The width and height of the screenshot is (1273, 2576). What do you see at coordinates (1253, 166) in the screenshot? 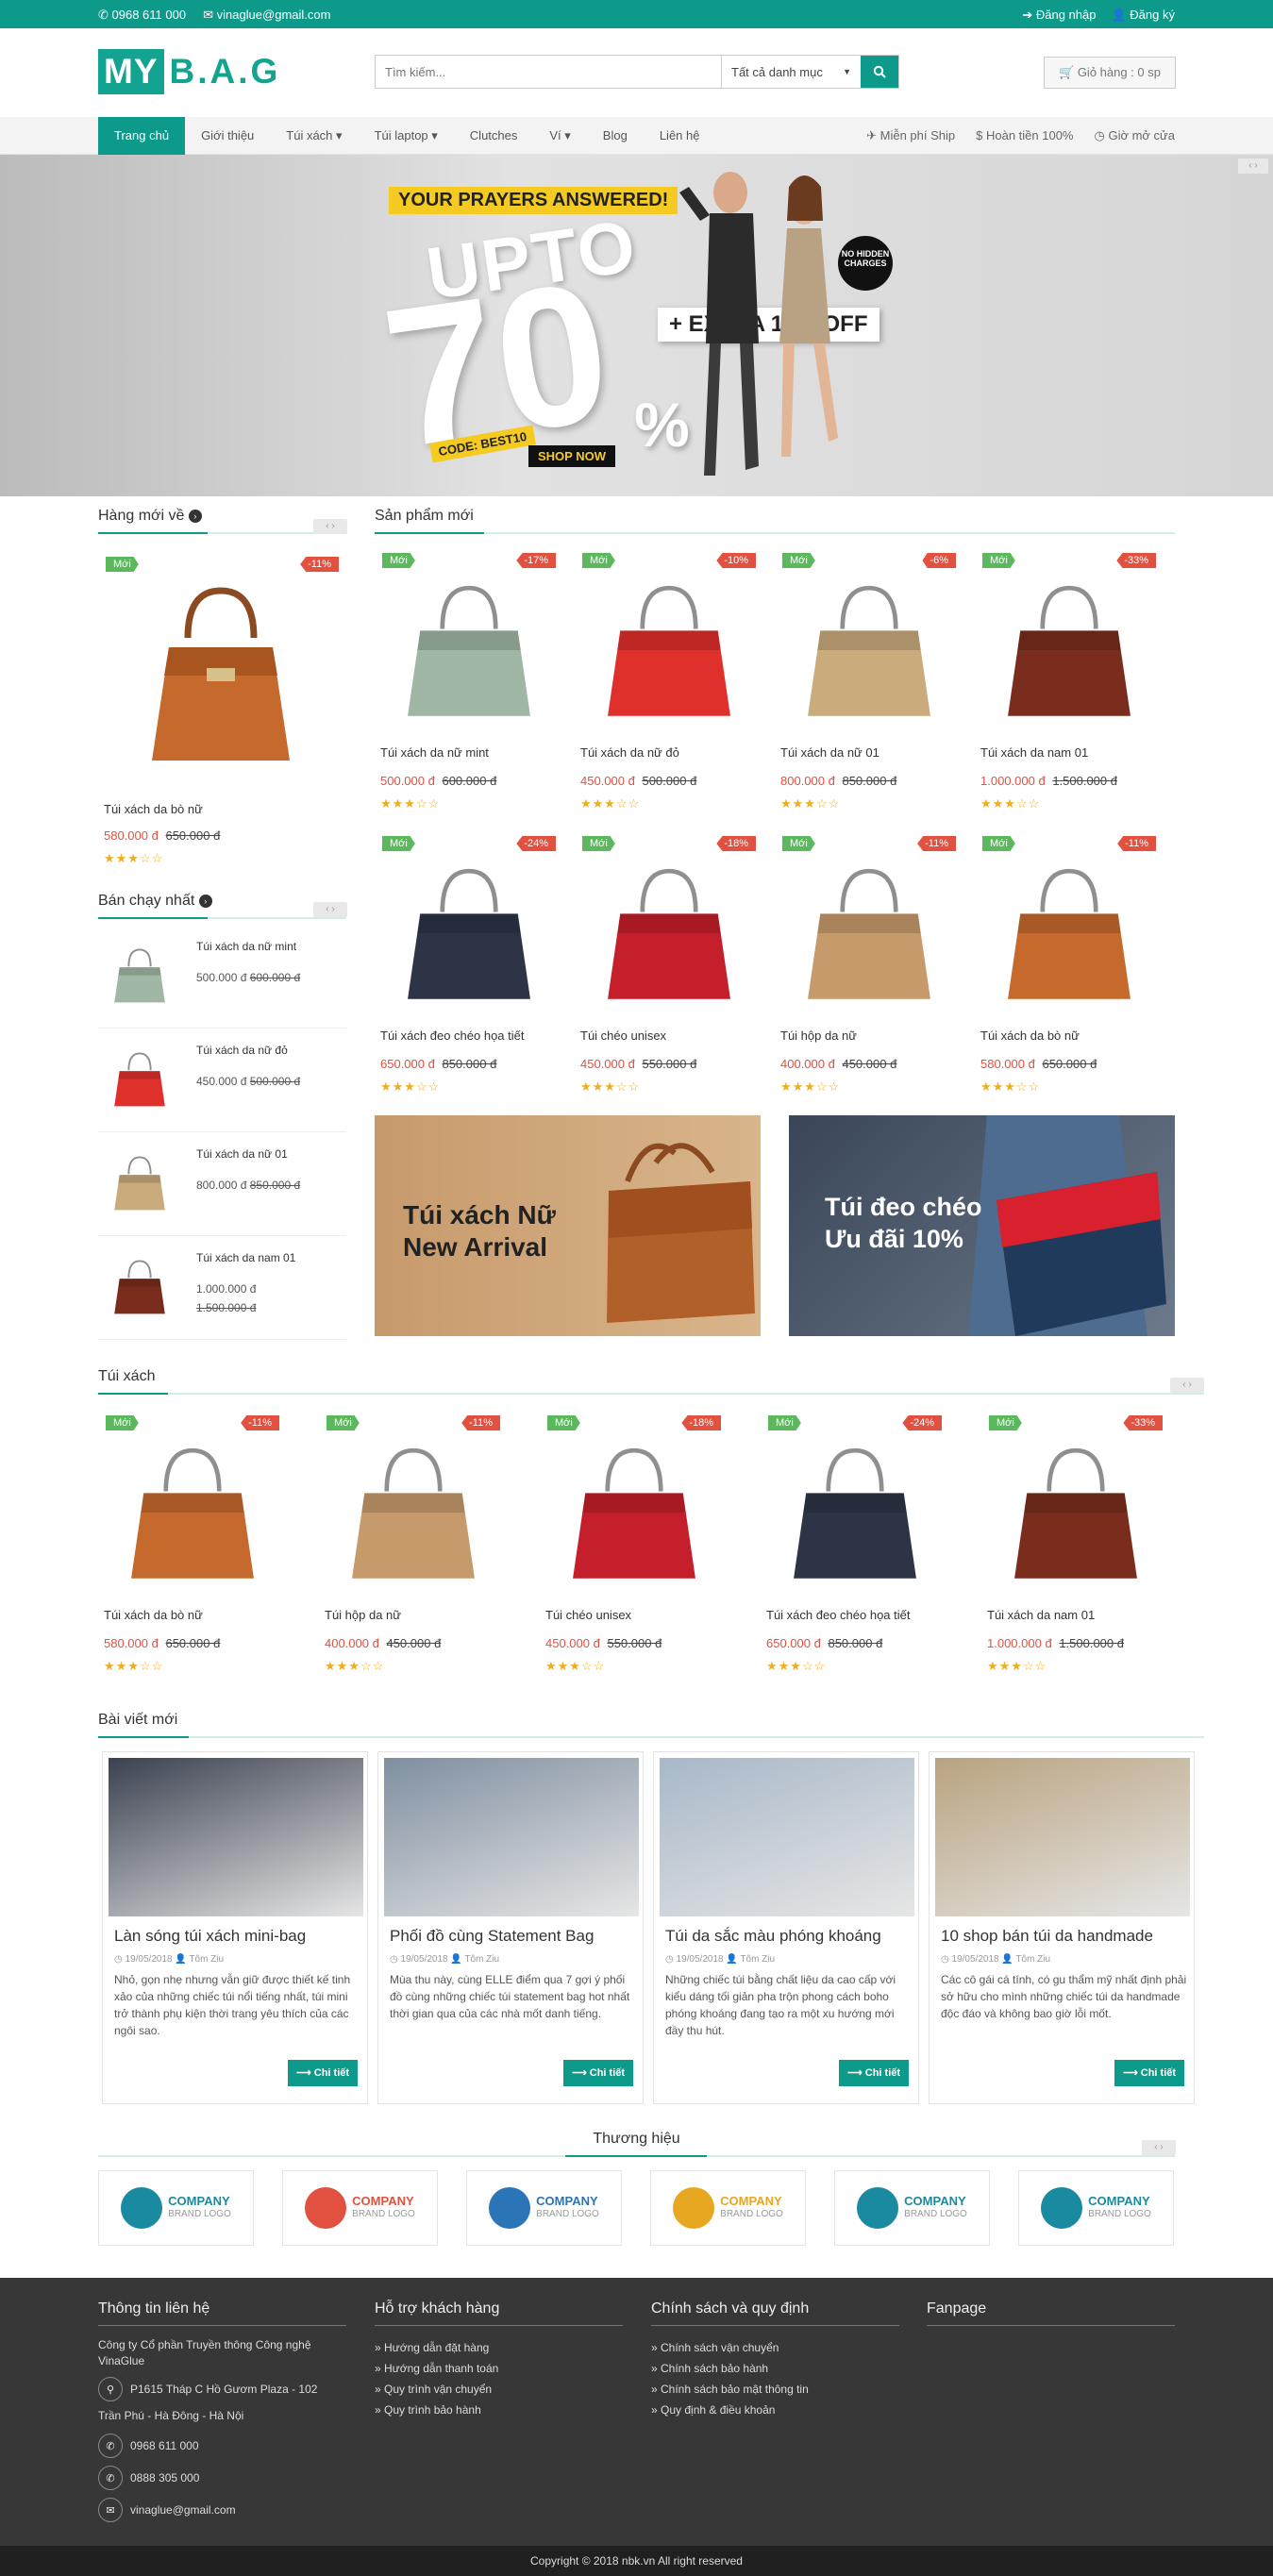
I see `banner-arrows: ‹ ›` at bounding box center [1253, 166].